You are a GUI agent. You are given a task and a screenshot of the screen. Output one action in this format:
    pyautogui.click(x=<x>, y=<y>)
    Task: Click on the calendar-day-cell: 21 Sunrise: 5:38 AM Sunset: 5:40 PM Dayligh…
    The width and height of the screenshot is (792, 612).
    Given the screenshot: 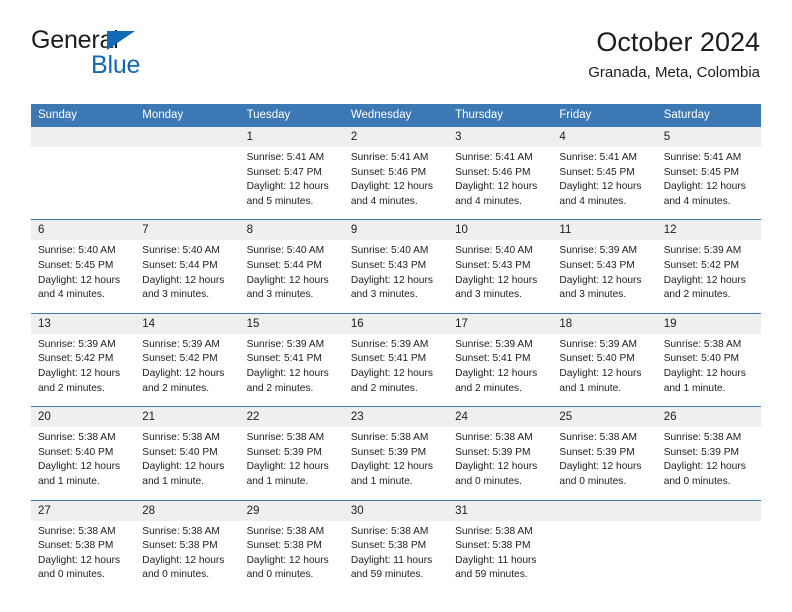 What is the action you would take?
    pyautogui.click(x=187, y=453)
    